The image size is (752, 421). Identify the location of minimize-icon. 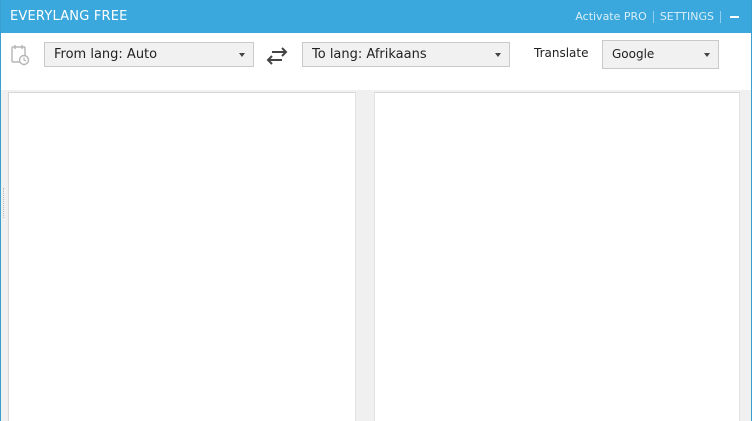
(734, 17).